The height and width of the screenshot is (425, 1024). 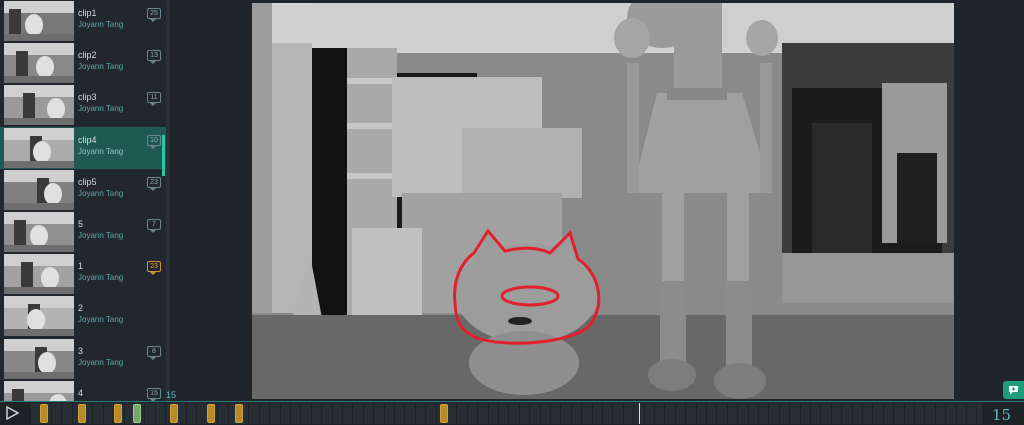 What do you see at coordinates (506, 413) in the screenshot?
I see `timeline-track` at bounding box center [506, 413].